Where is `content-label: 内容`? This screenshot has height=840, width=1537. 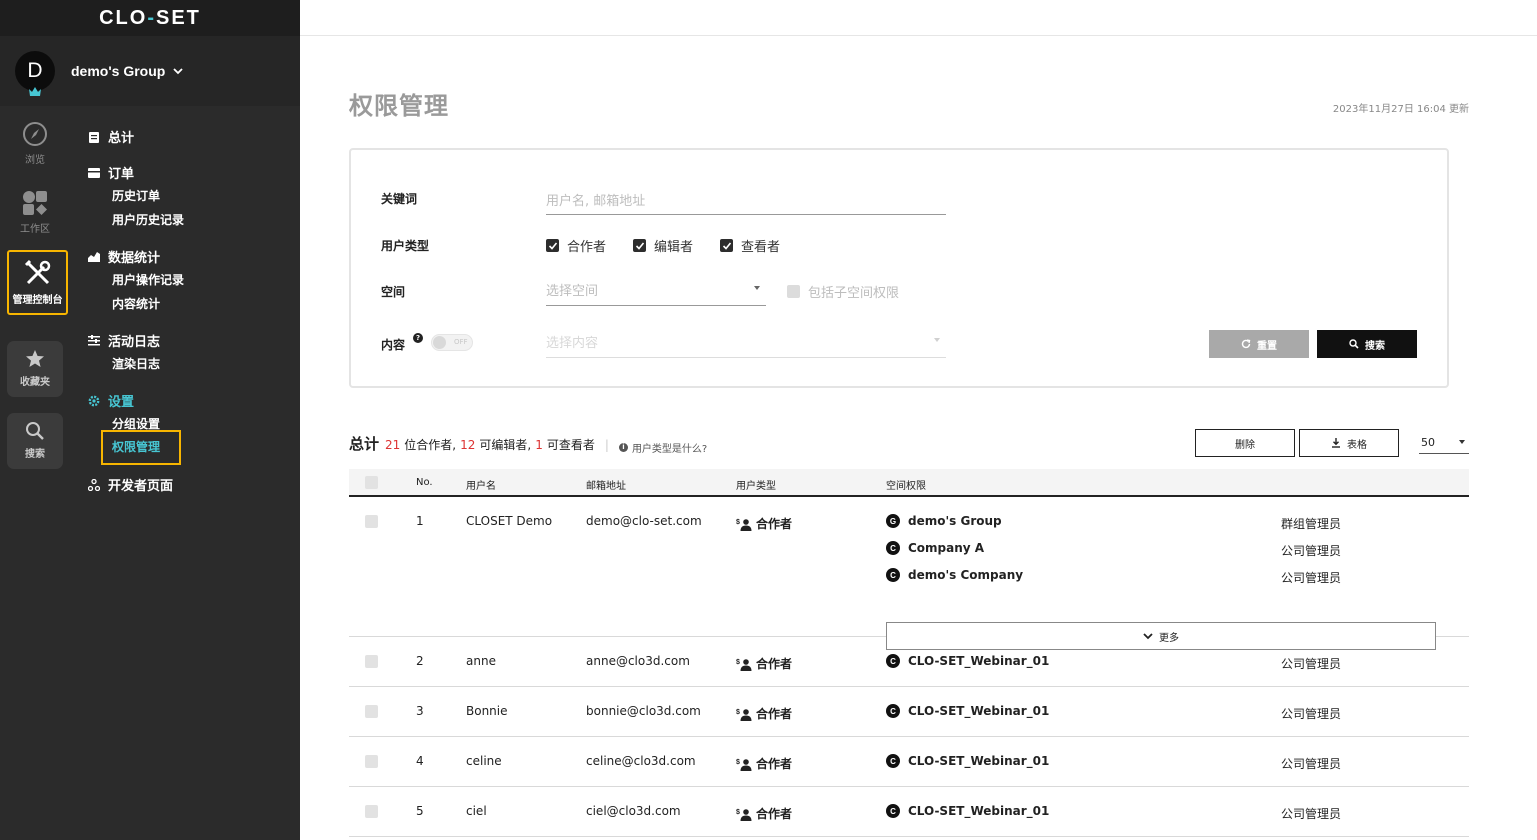
content-label: 内容 is located at coordinates (393, 345).